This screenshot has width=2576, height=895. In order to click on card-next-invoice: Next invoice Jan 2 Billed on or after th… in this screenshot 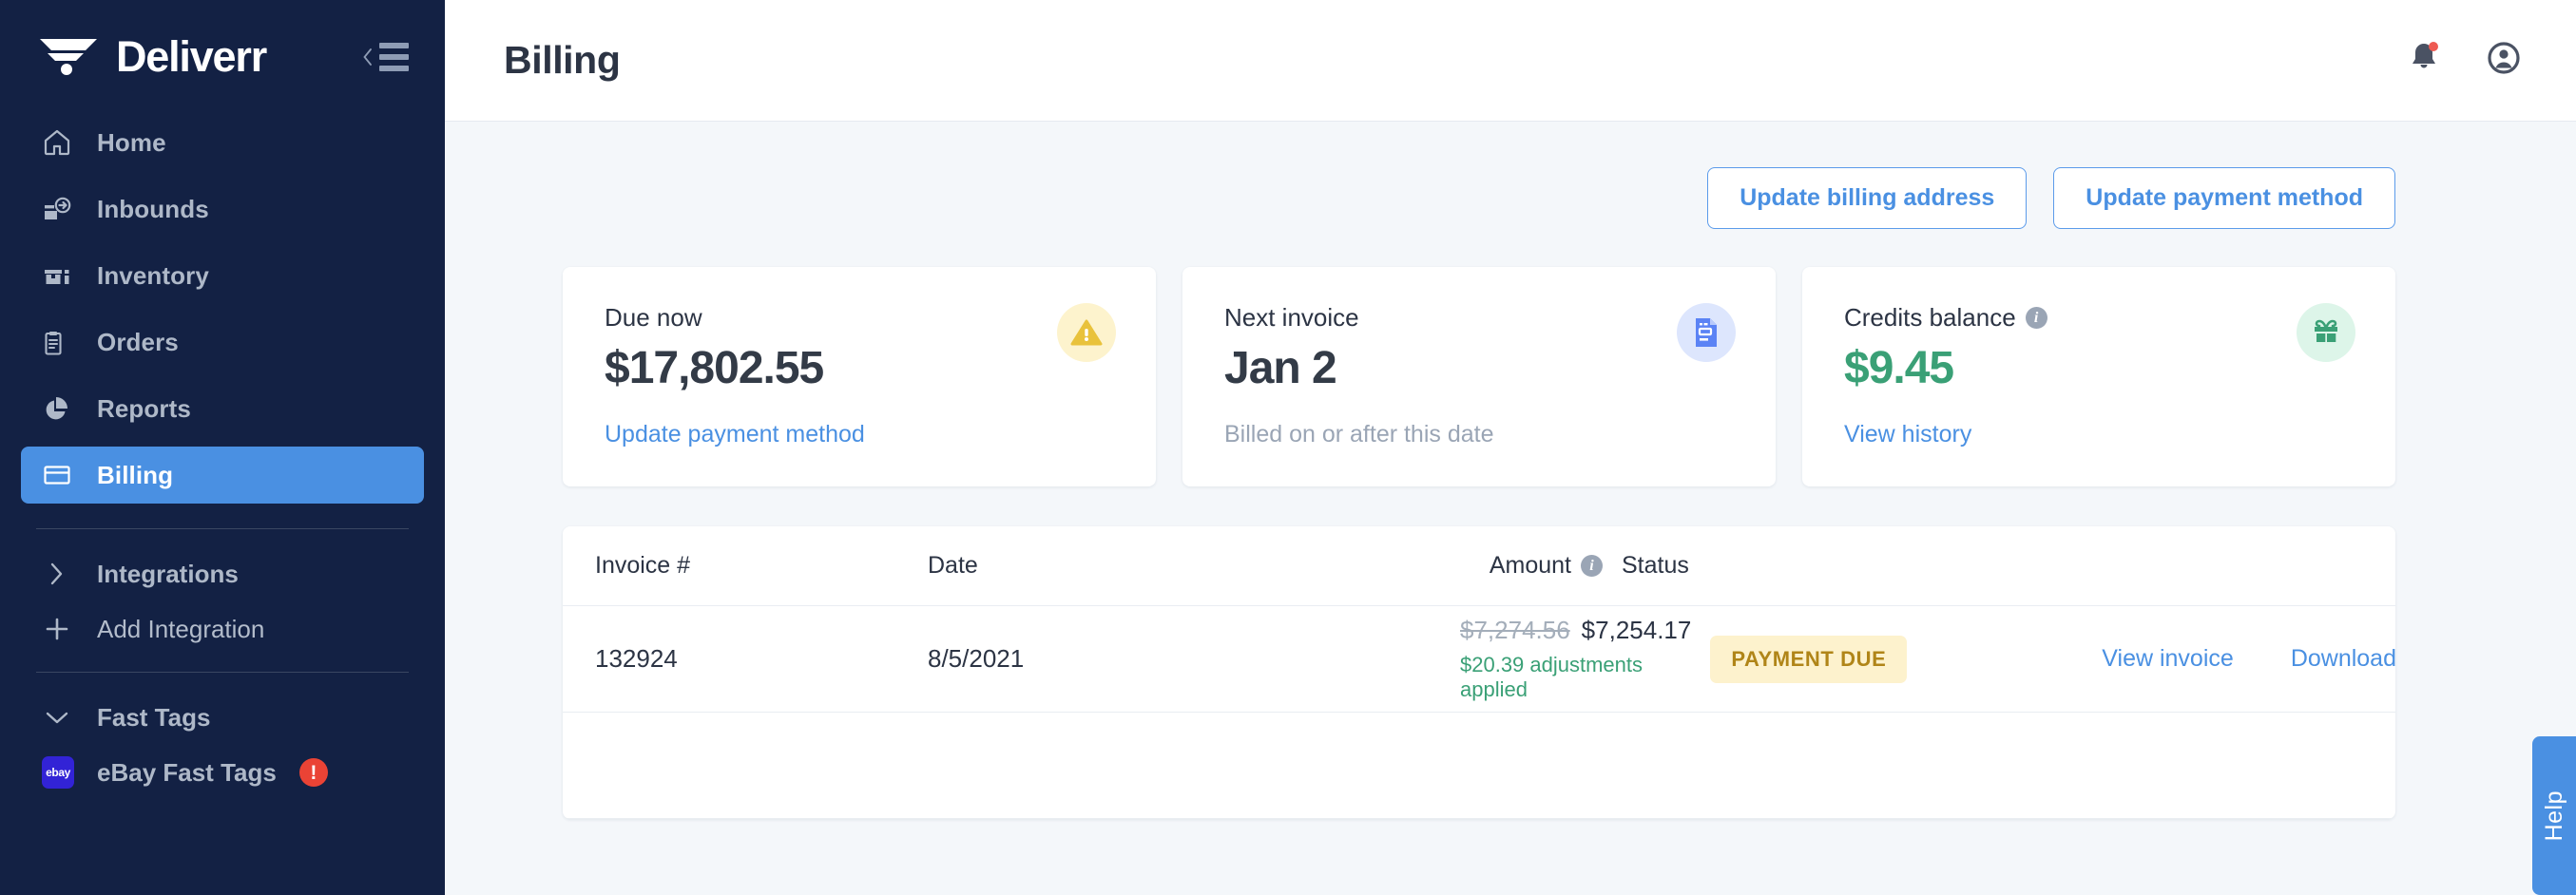, I will do `click(1479, 376)`.